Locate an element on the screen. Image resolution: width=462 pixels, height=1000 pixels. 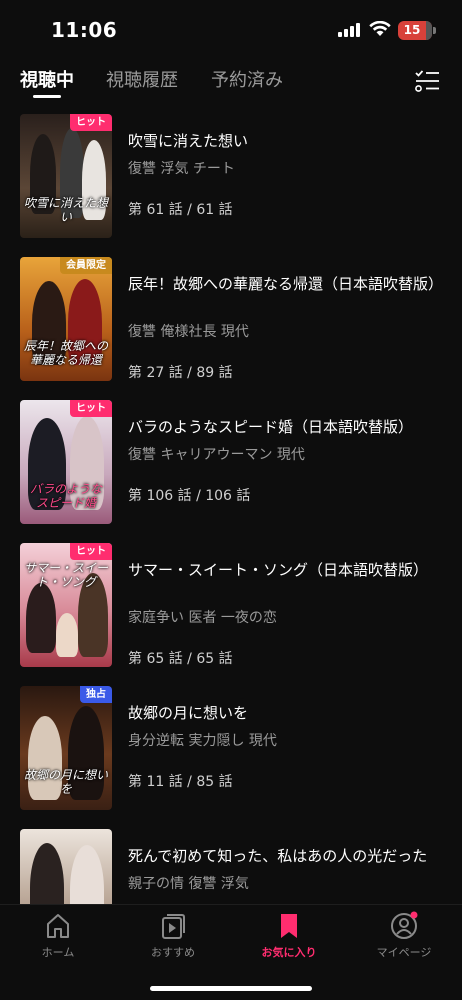
cellular-signal-icon is located at coordinates (350, 30).